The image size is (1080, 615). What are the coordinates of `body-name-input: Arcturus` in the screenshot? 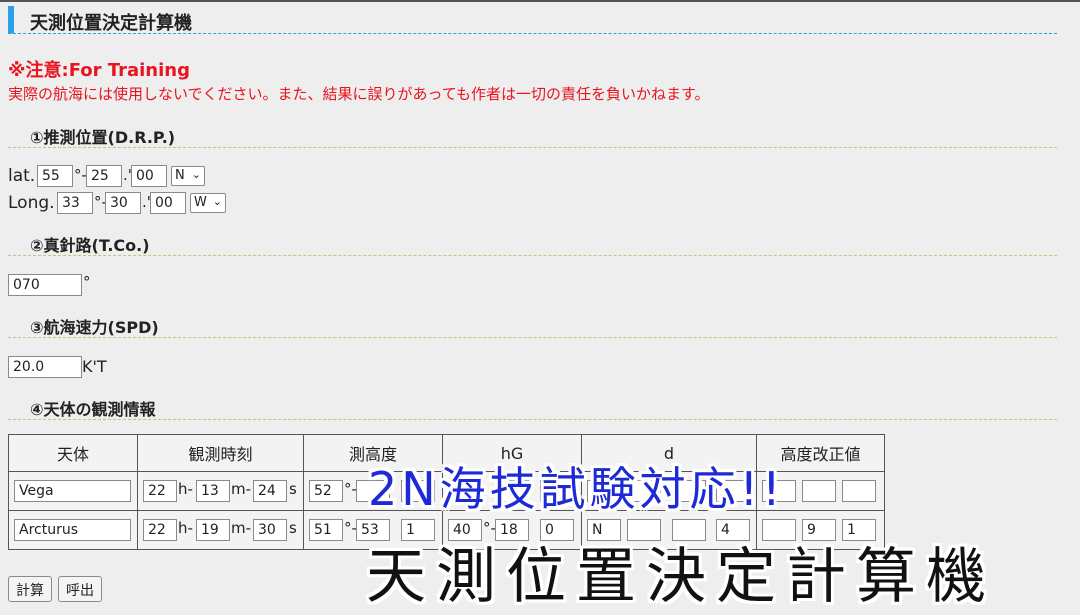 It's located at (72, 530).